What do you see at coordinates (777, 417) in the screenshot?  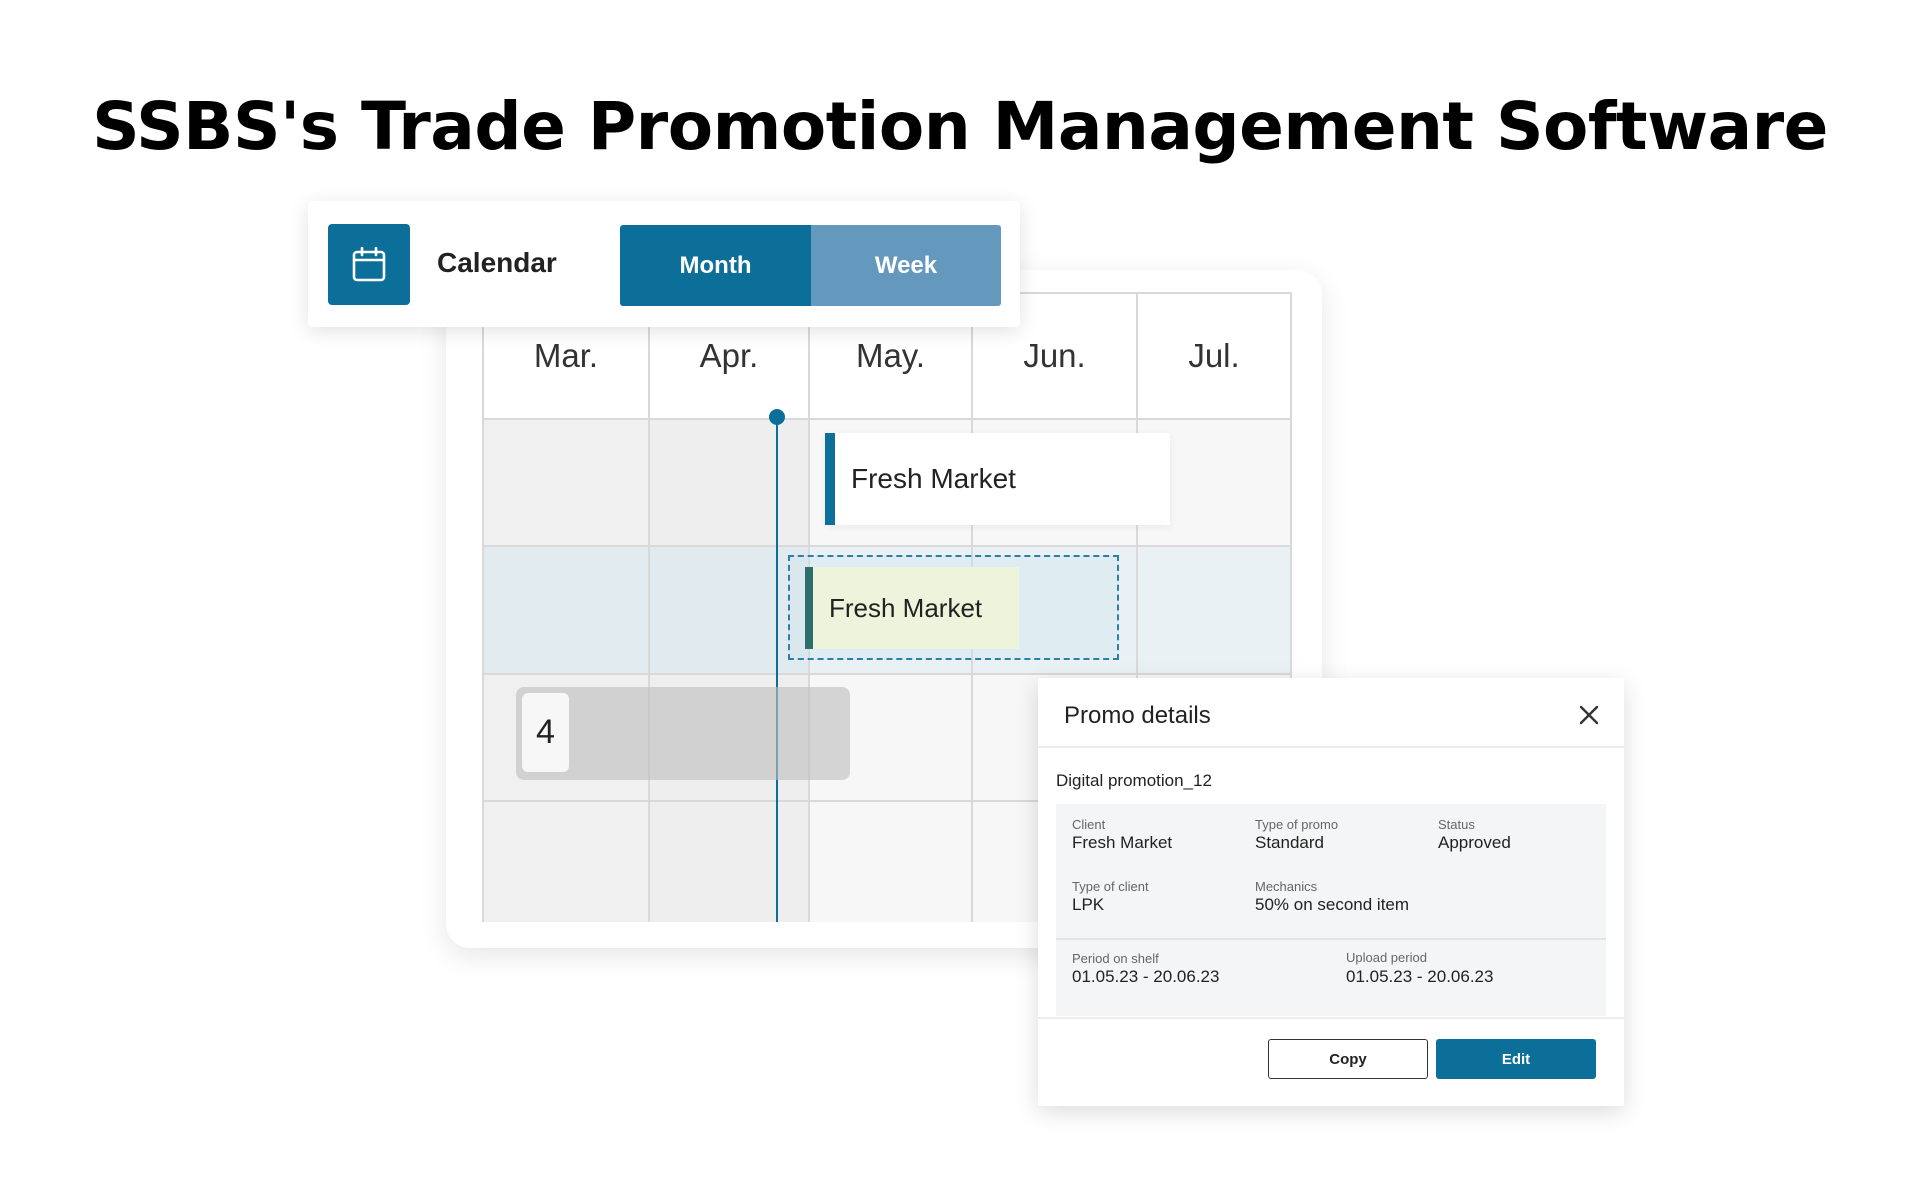 I see `today-marker` at bounding box center [777, 417].